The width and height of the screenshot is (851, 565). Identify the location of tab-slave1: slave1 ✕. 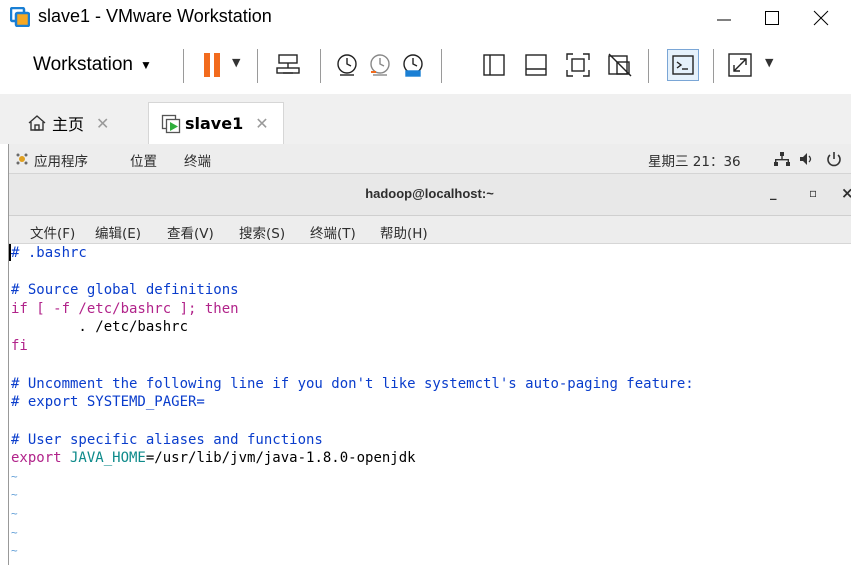
(216, 123).